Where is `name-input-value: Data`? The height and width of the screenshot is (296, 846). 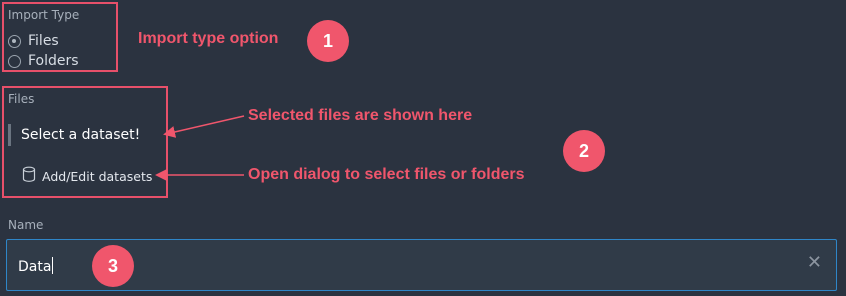 name-input-value: Data is located at coordinates (36, 266).